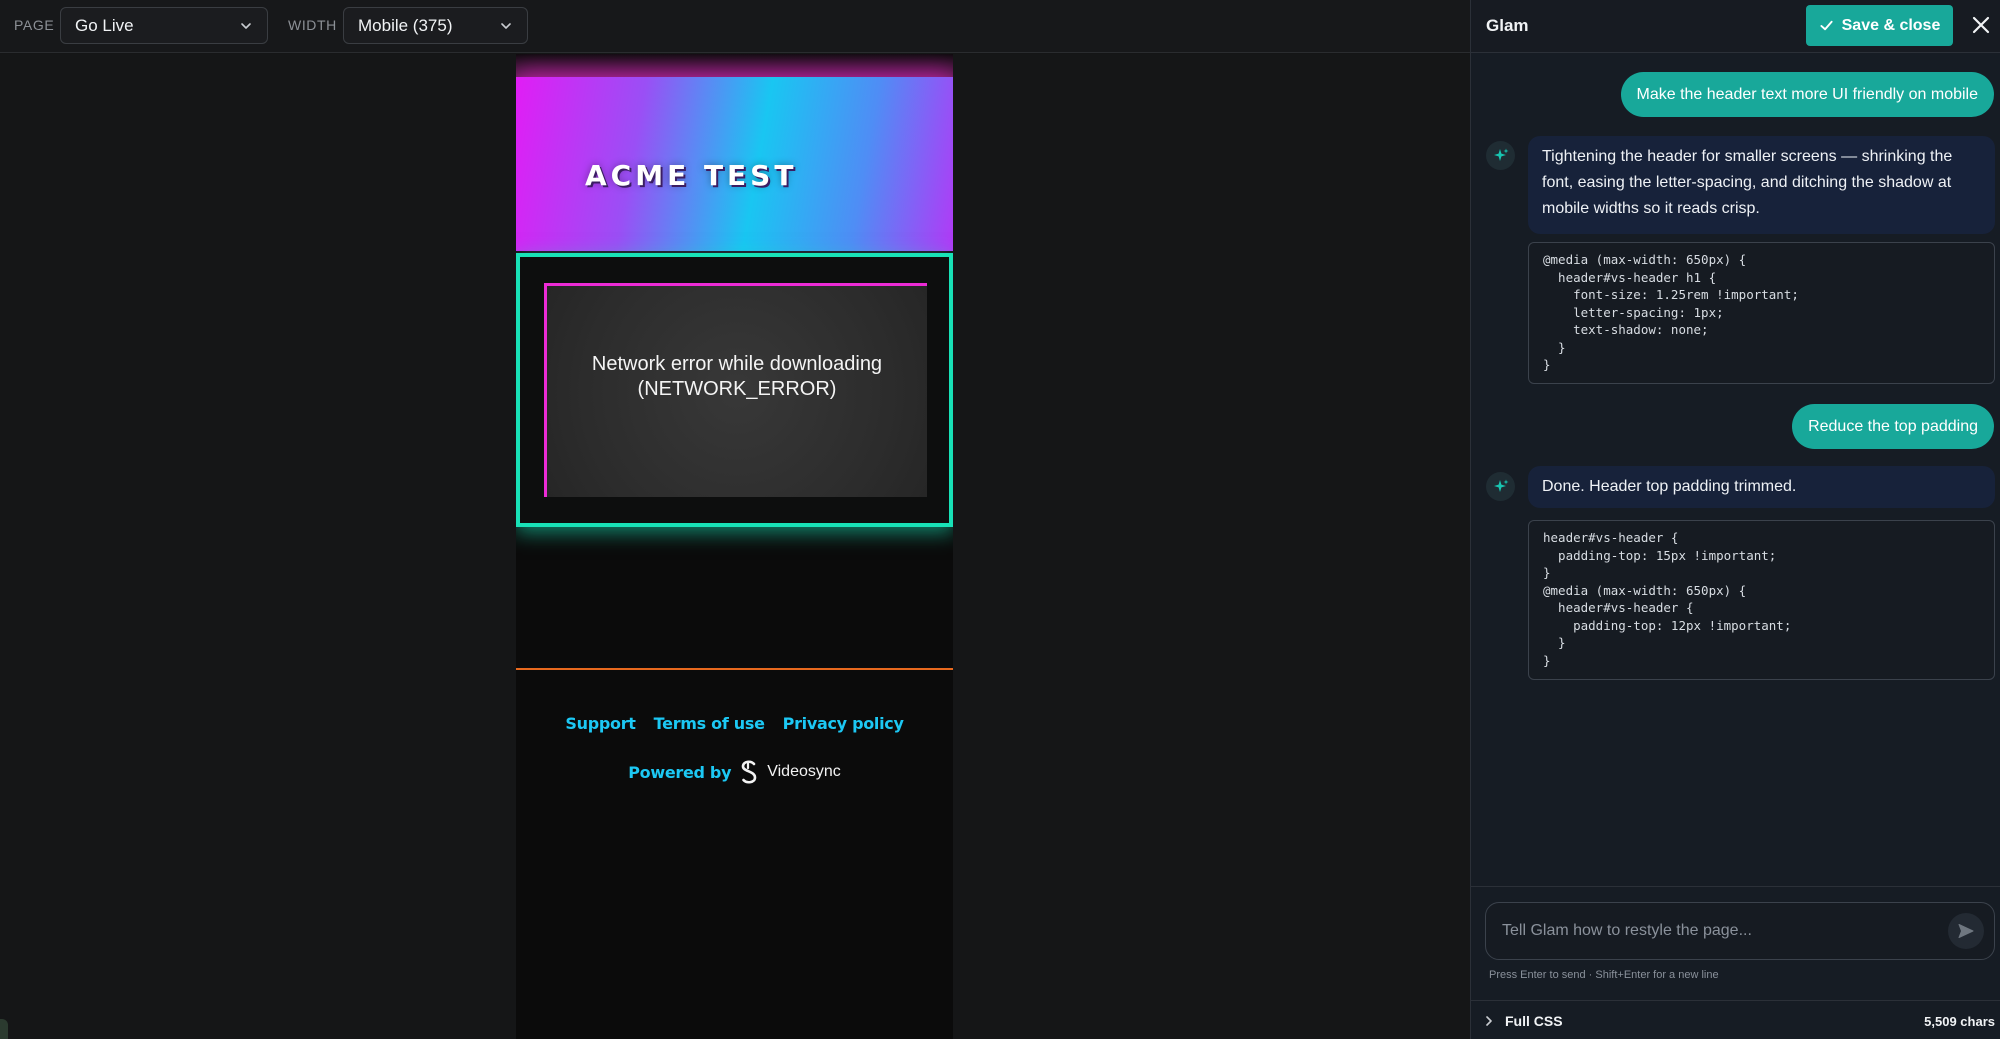 Image resolution: width=2000 pixels, height=1039 pixels. Describe the element at coordinates (1959, 1021) in the screenshot. I see `full-css-char-count: 5,509 chars` at that location.